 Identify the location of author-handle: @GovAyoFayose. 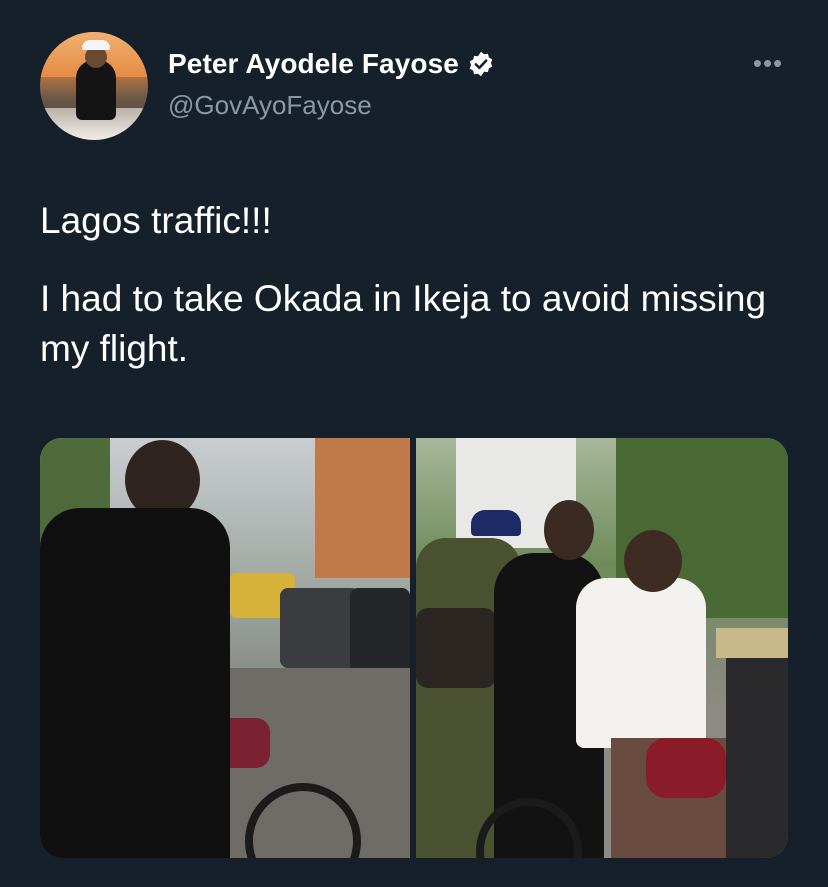
(270, 105).